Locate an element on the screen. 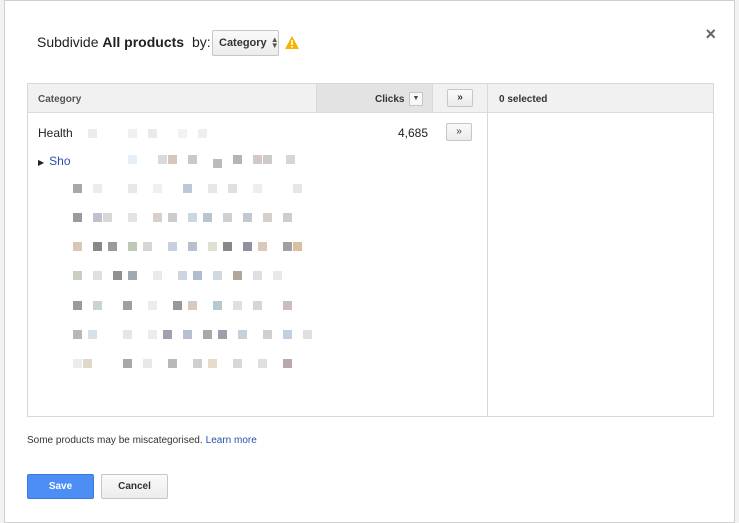  category-row-clicks: 4,685 is located at coordinates (413, 133).